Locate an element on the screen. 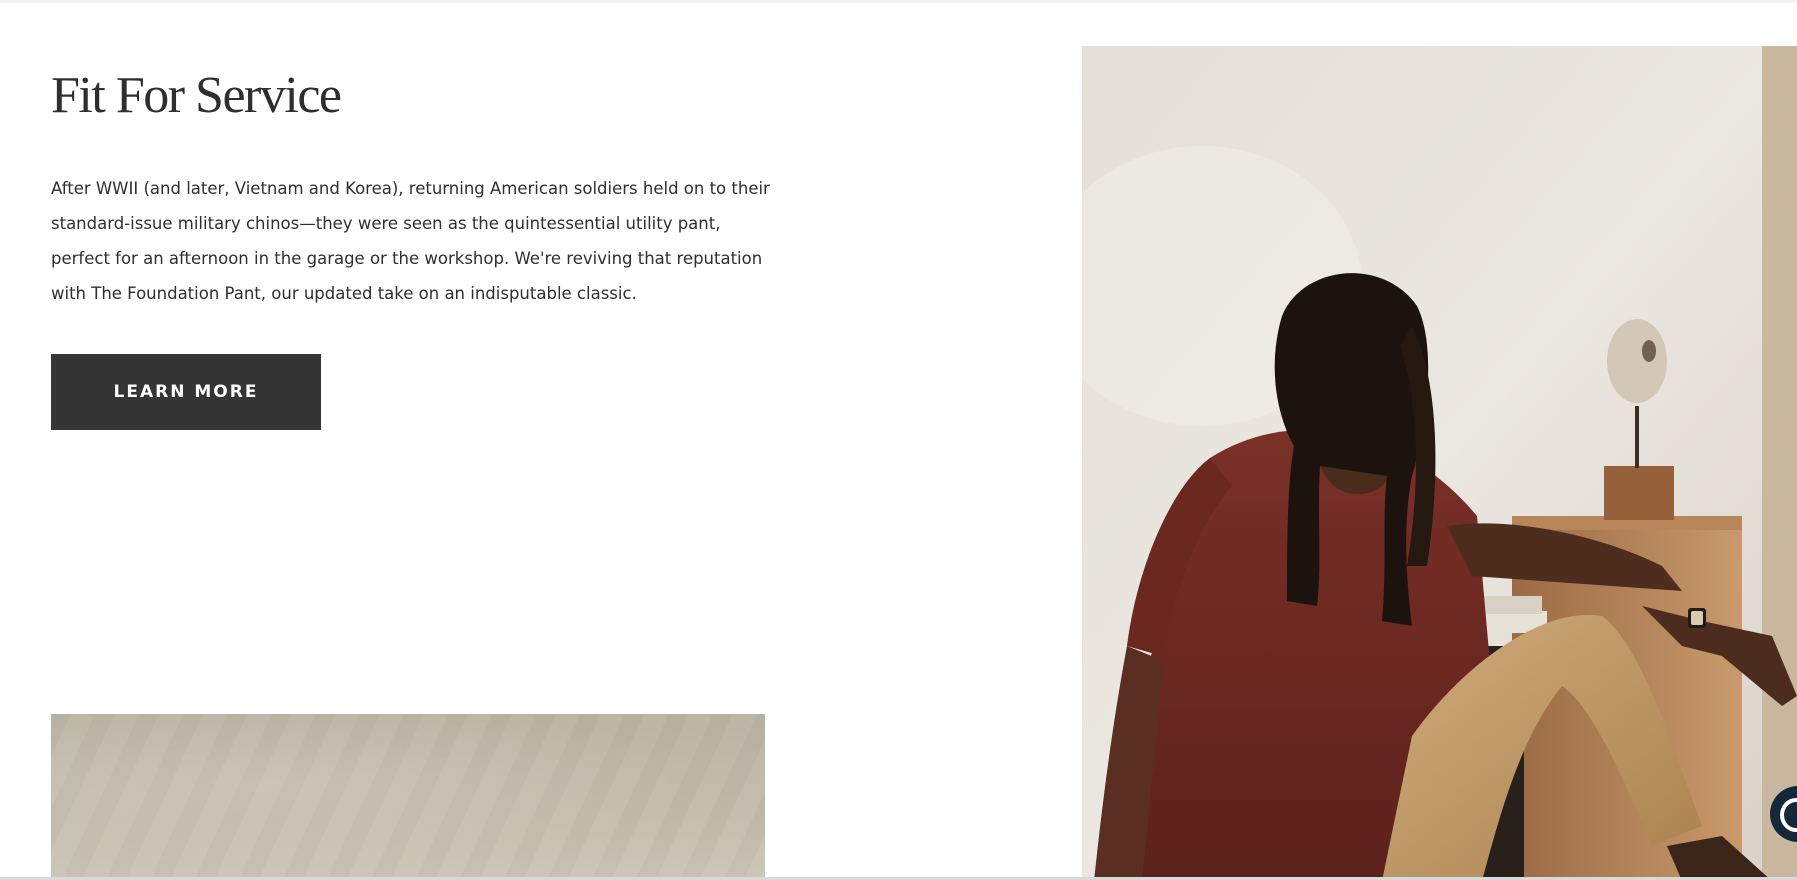  secondary-image is located at coordinates (408, 797).